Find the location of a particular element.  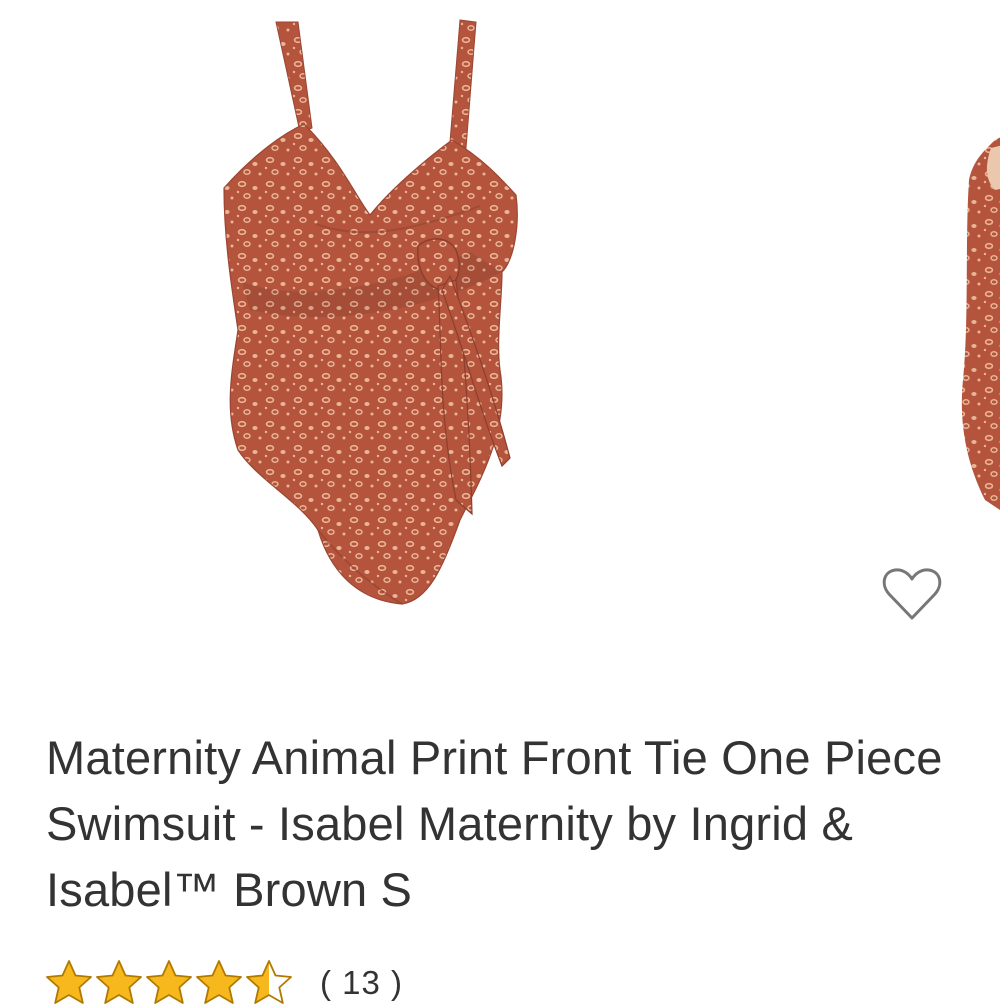

next-product-image-peek is located at coordinates (977, 330).